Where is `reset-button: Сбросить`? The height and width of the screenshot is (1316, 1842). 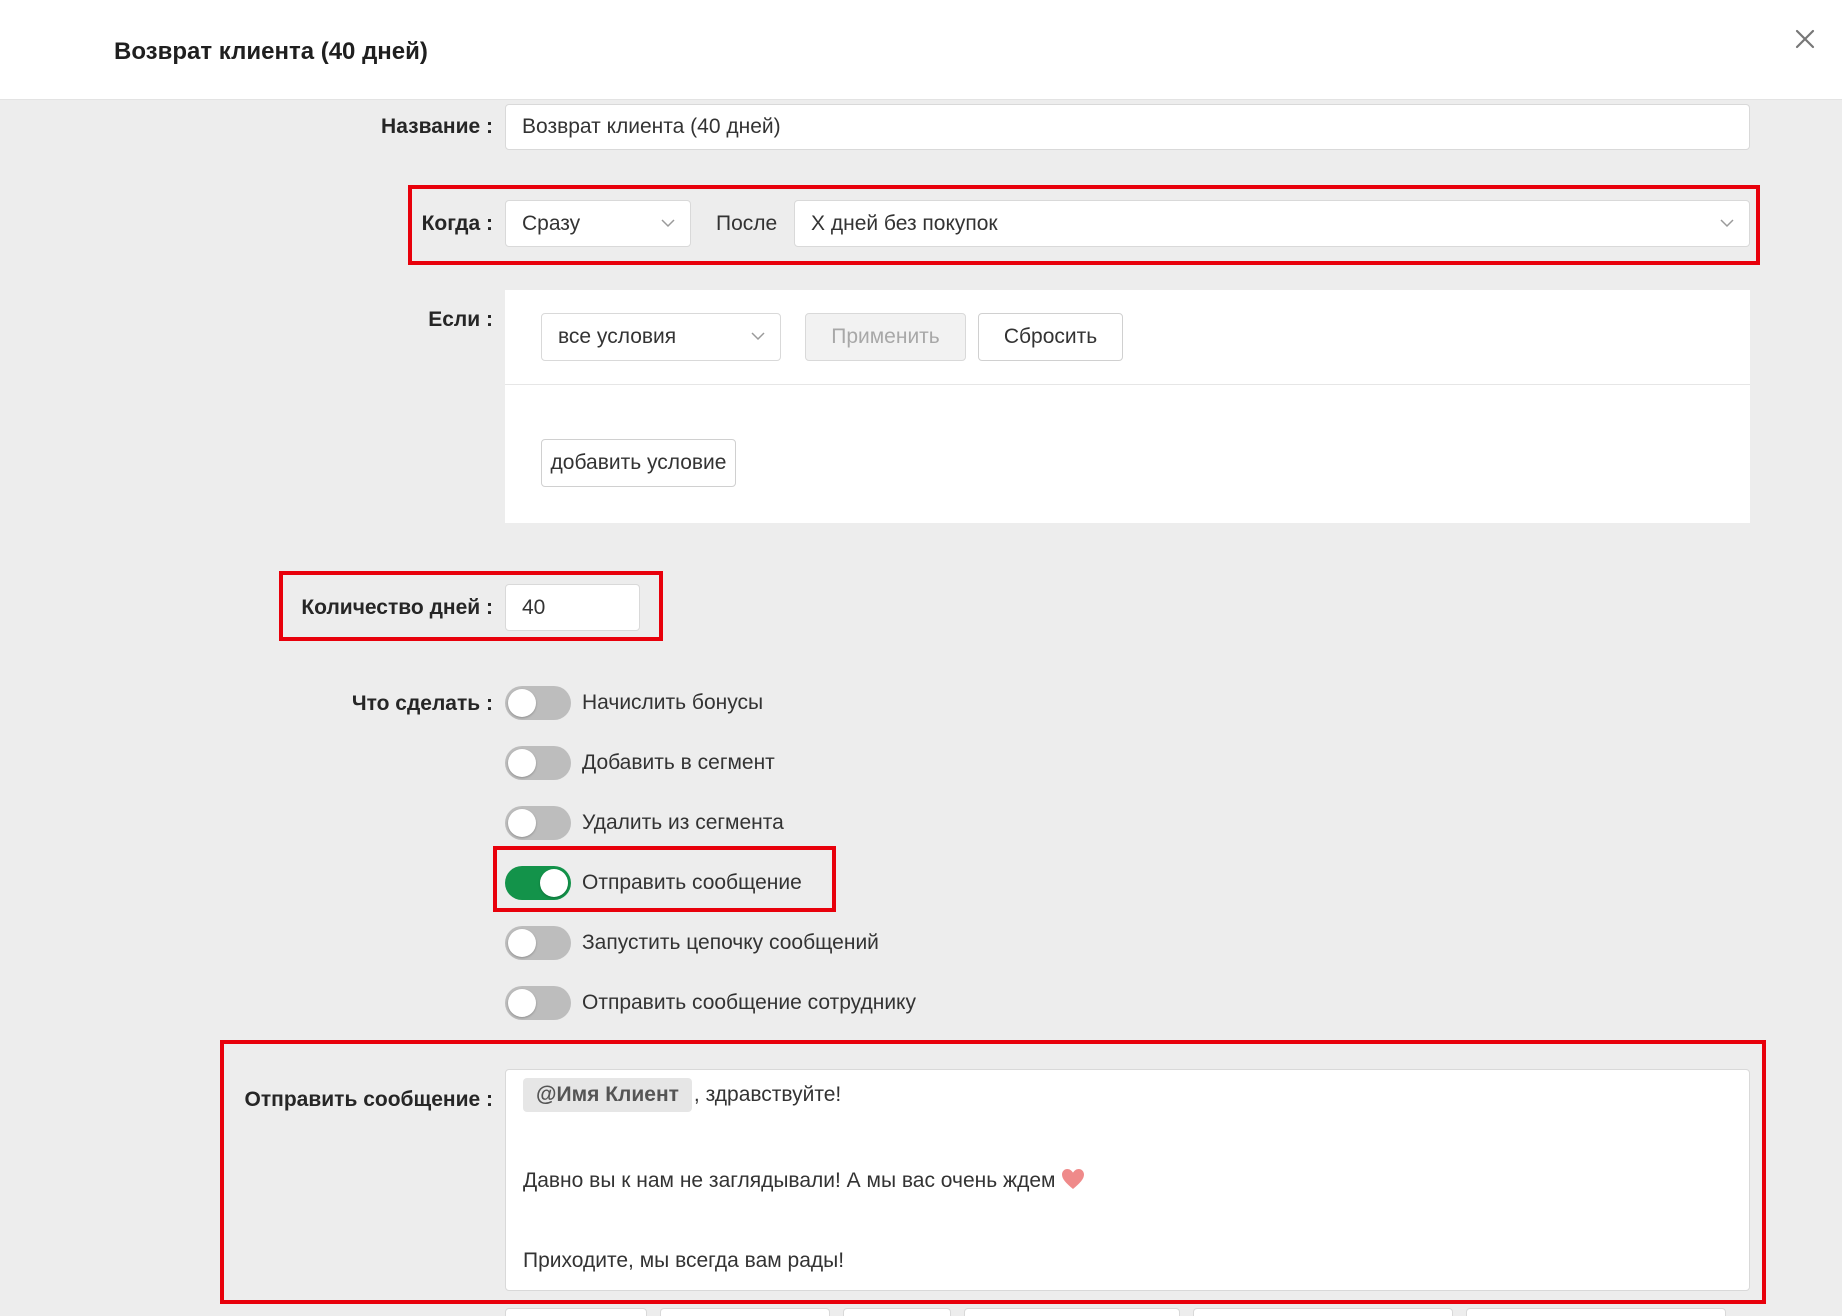
reset-button: Сбросить is located at coordinates (1050, 337).